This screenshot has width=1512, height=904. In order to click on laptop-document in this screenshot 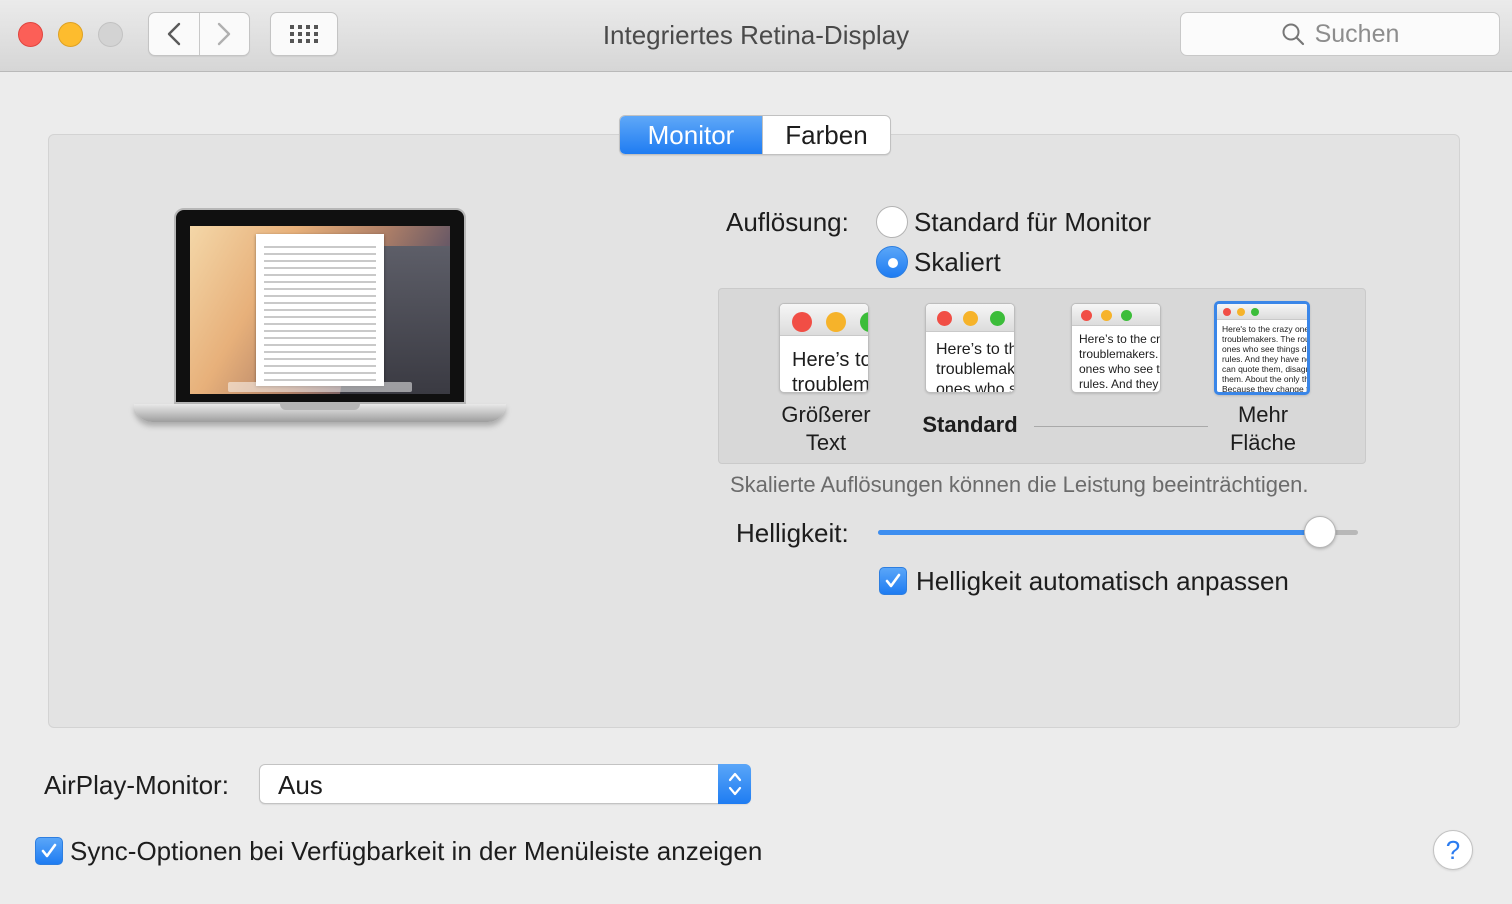, I will do `click(320, 310)`.